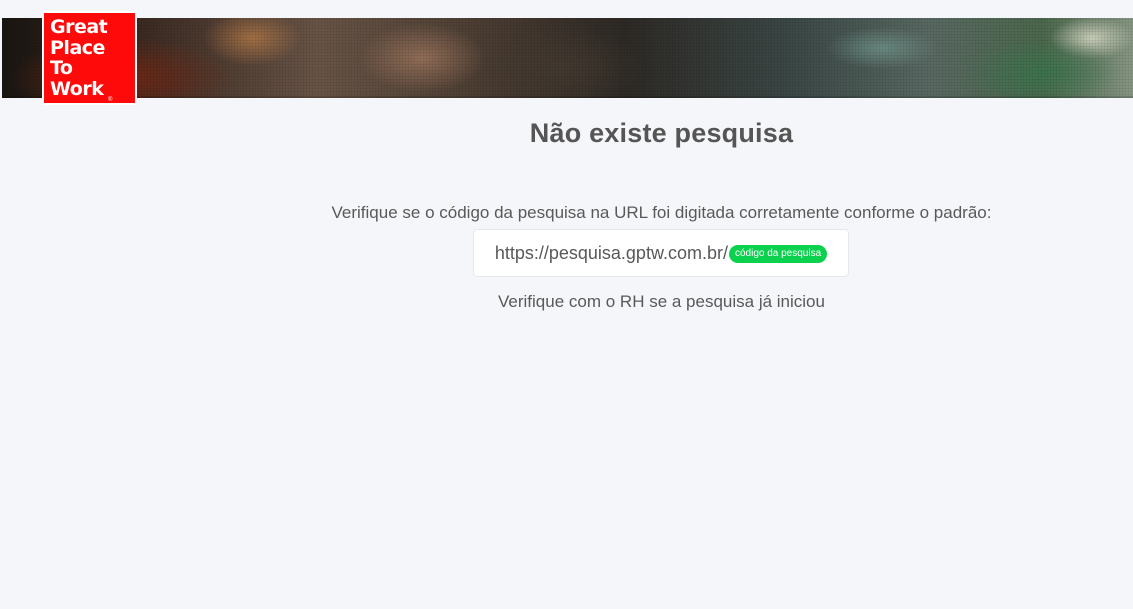  Describe the element at coordinates (79, 27) in the screenshot. I see `logo-text-line-1: Great` at that location.